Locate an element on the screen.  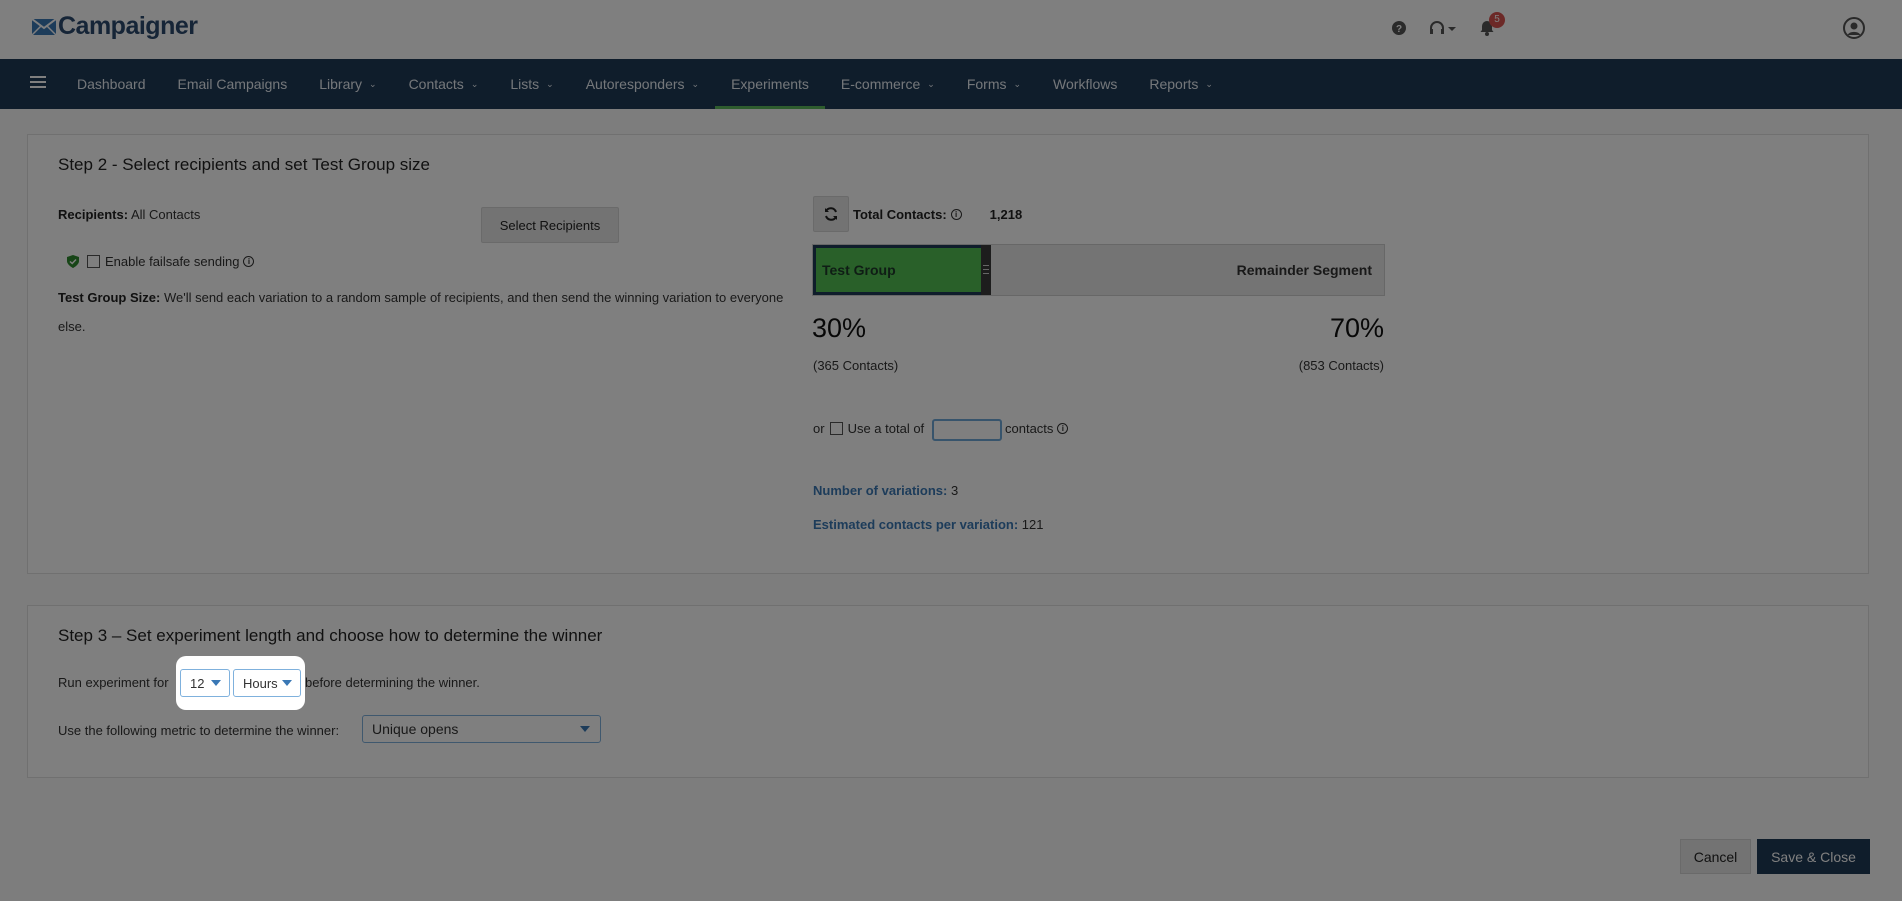
nav-item-reports: Reports ⌄ is located at coordinates (1181, 84).